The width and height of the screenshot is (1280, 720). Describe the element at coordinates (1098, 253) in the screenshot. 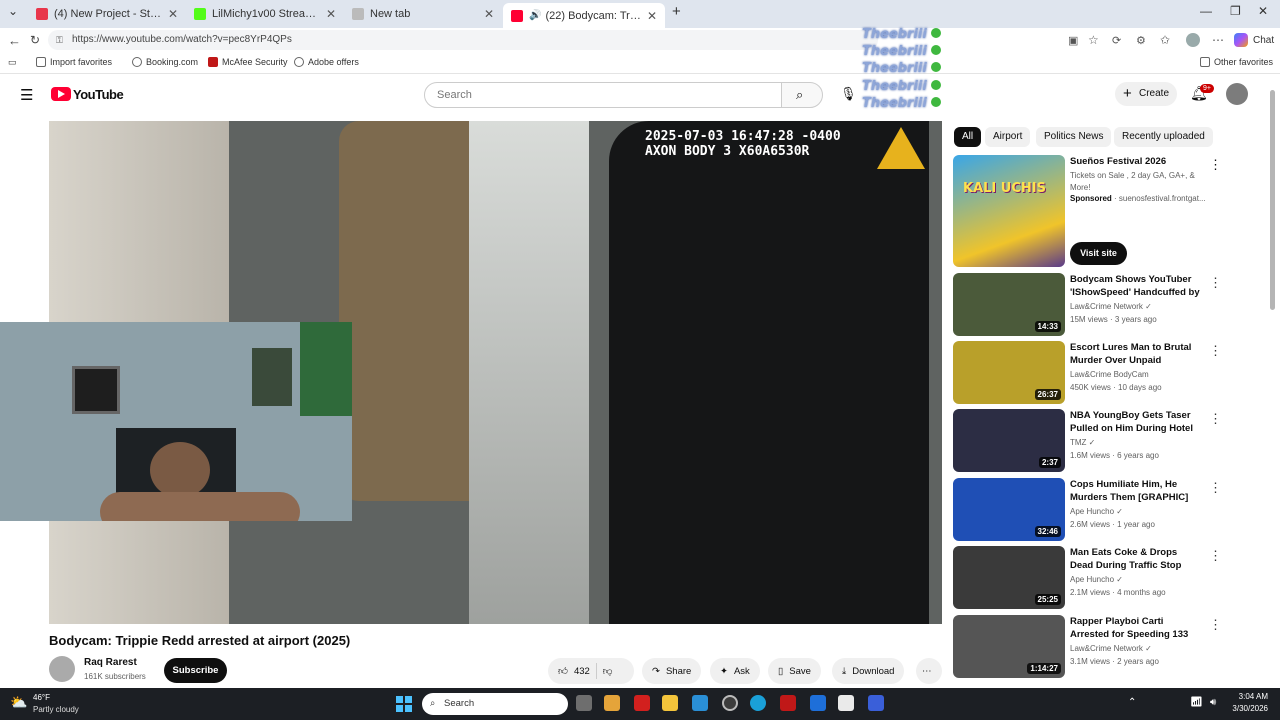

I see `visit-site-button: Visit site` at that location.